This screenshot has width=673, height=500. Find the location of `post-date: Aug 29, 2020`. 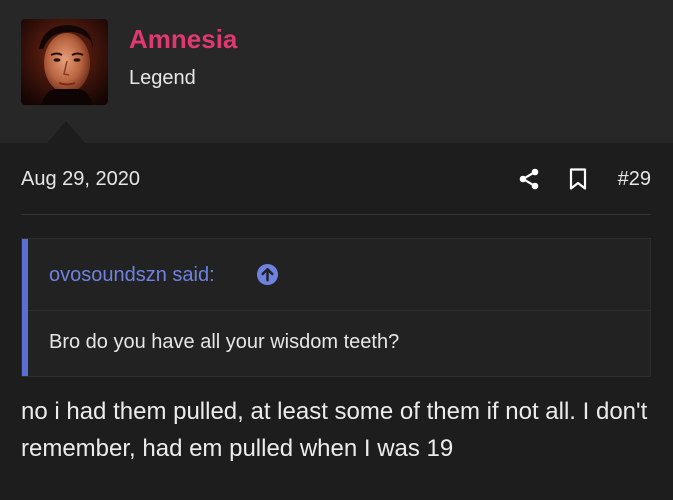

post-date: Aug 29, 2020 is located at coordinates (80, 179).